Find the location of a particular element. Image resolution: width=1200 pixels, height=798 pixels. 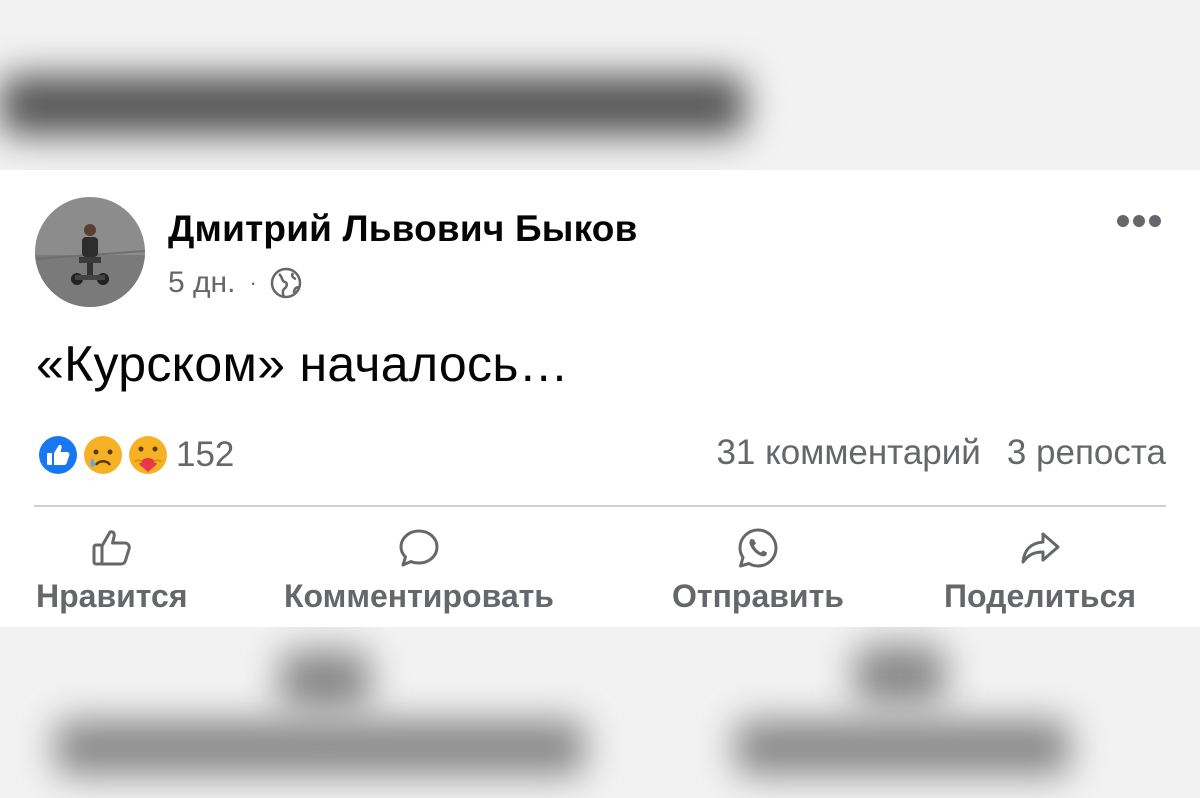

ellipsis-icon is located at coordinates (1139, 221).